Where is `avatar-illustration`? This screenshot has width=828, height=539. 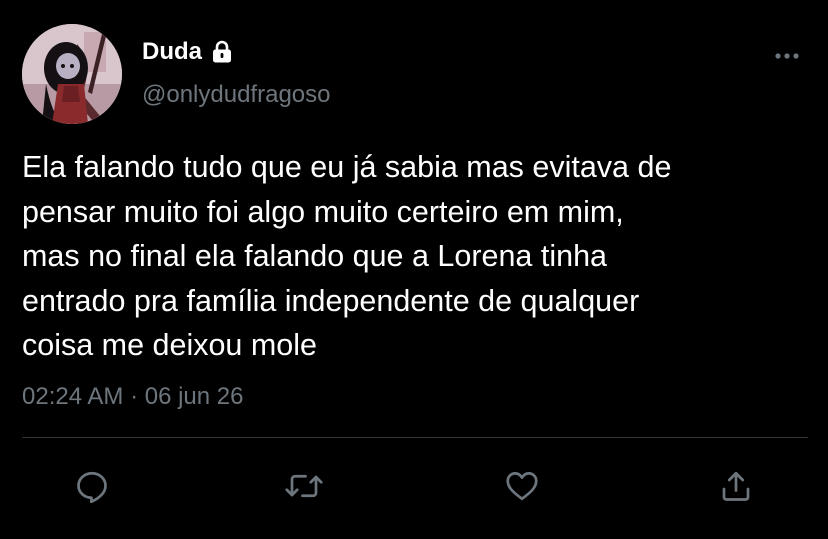 avatar-illustration is located at coordinates (72, 74).